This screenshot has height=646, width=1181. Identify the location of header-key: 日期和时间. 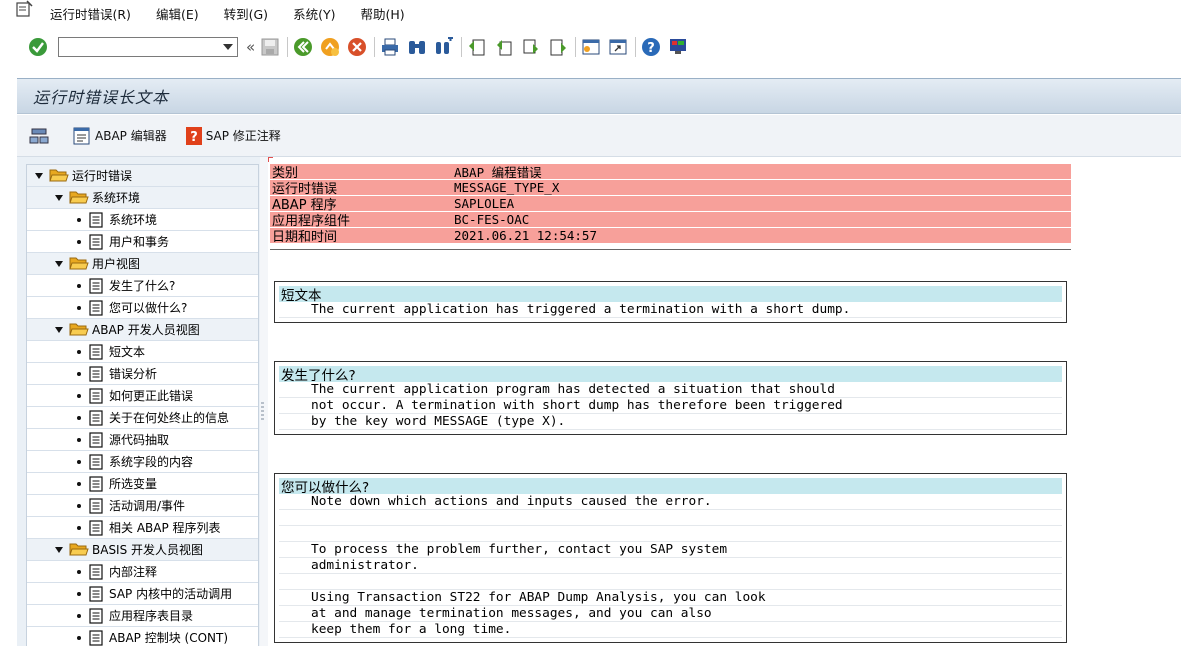
(305, 237).